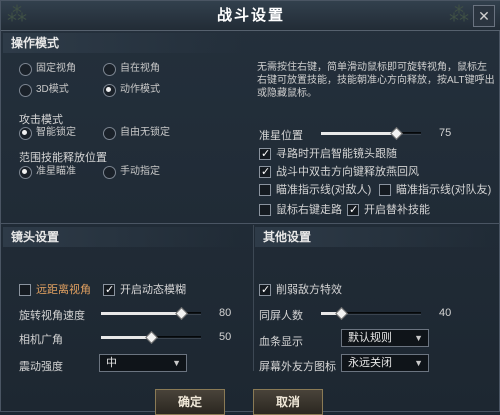 The width and height of the screenshot is (500, 415). Describe the element at coordinates (339, 172) in the screenshot. I see `double-tap-dodge-checkbox: 战斗中双击方向键释放燕回风` at that location.